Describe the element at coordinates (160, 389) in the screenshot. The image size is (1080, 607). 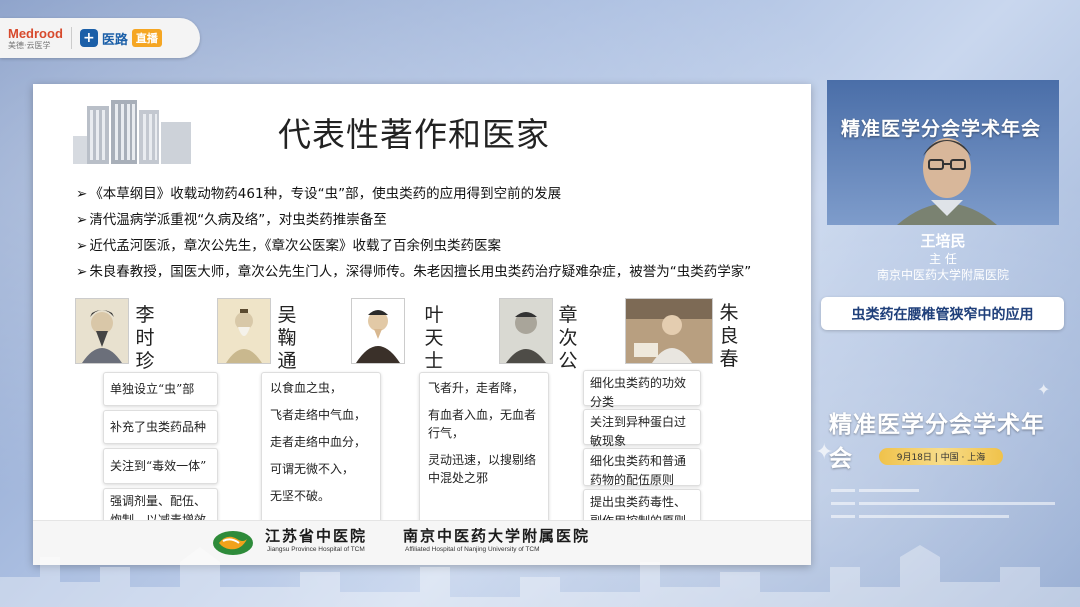
I see `note-card: 单独设立“虫”部` at that location.